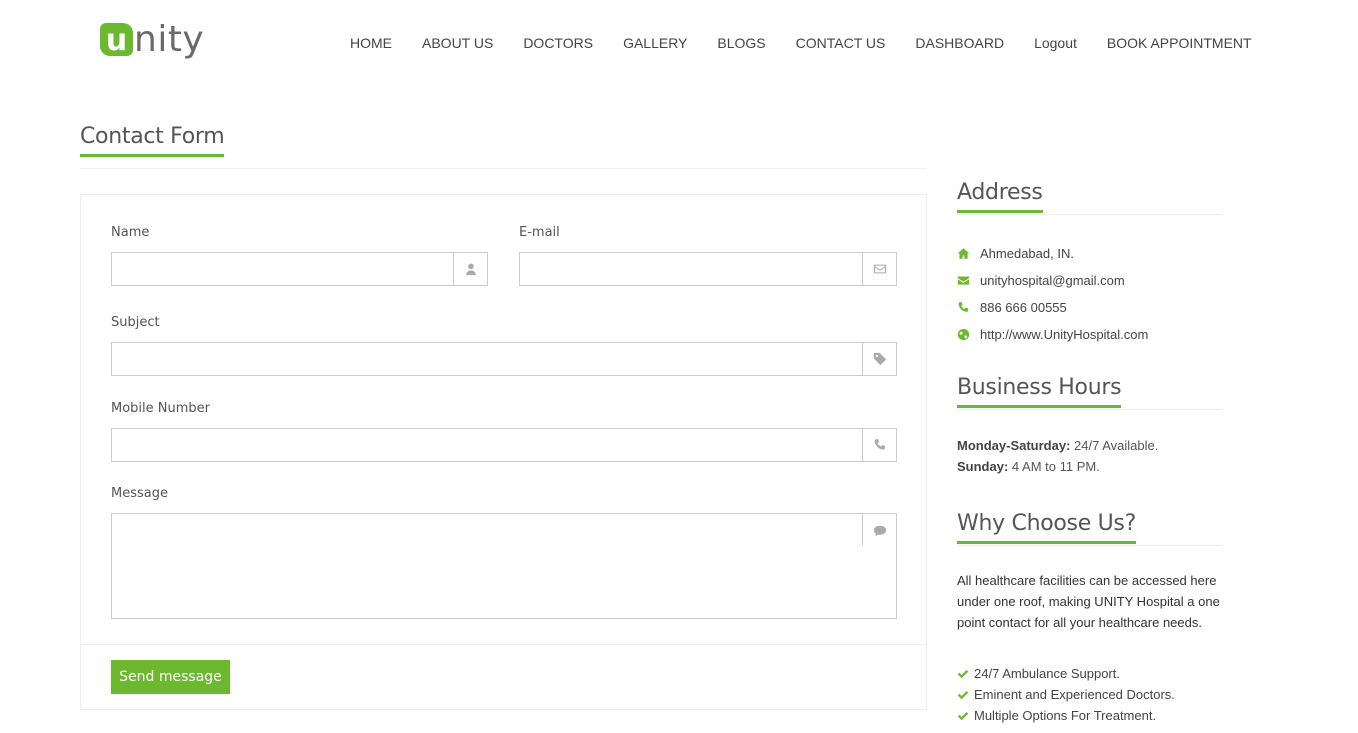 Image resolution: width=1358 pixels, height=733 pixels. I want to click on nav-blogs: BLOGS, so click(741, 43).